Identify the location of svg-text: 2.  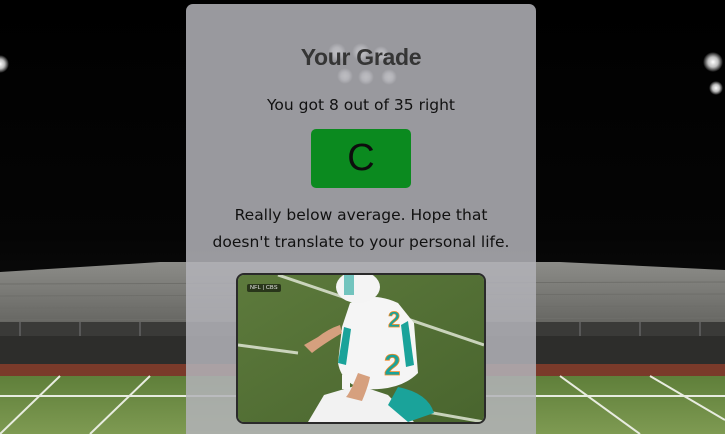
(392, 365).